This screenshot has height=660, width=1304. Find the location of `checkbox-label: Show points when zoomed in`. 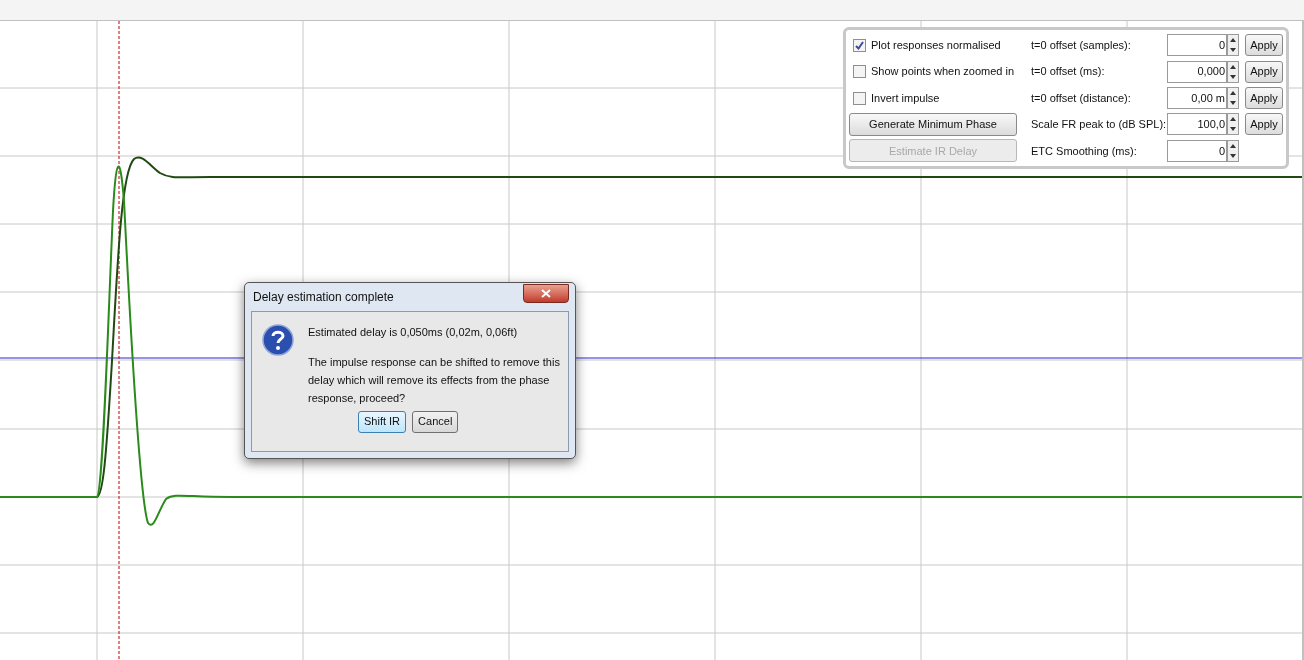

checkbox-label: Show points when zoomed in is located at coordinates (943, 72).